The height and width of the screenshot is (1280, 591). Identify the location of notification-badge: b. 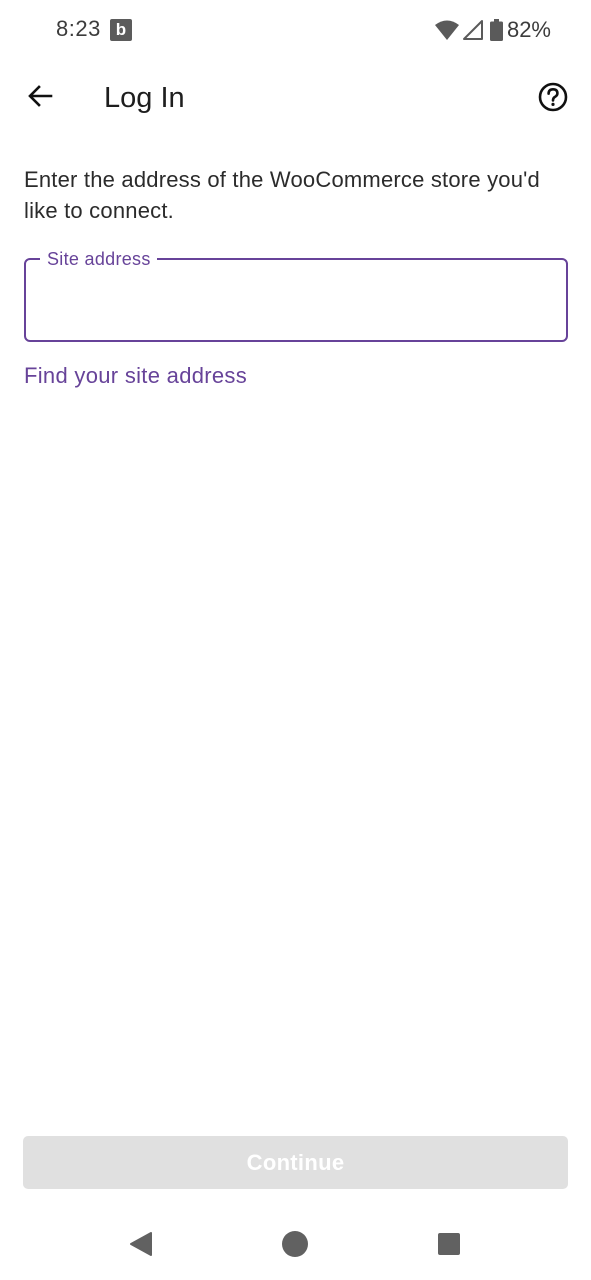
(121, 30).